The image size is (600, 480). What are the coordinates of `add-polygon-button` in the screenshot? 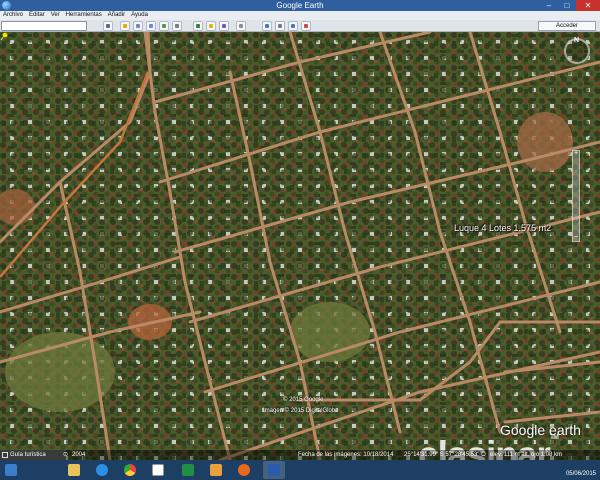 It's located at (138, 26).